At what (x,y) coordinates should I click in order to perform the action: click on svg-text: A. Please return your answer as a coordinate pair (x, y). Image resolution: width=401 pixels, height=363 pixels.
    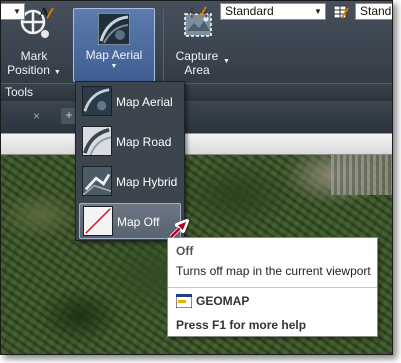
    Looking at the image, I should click on (44, 13).